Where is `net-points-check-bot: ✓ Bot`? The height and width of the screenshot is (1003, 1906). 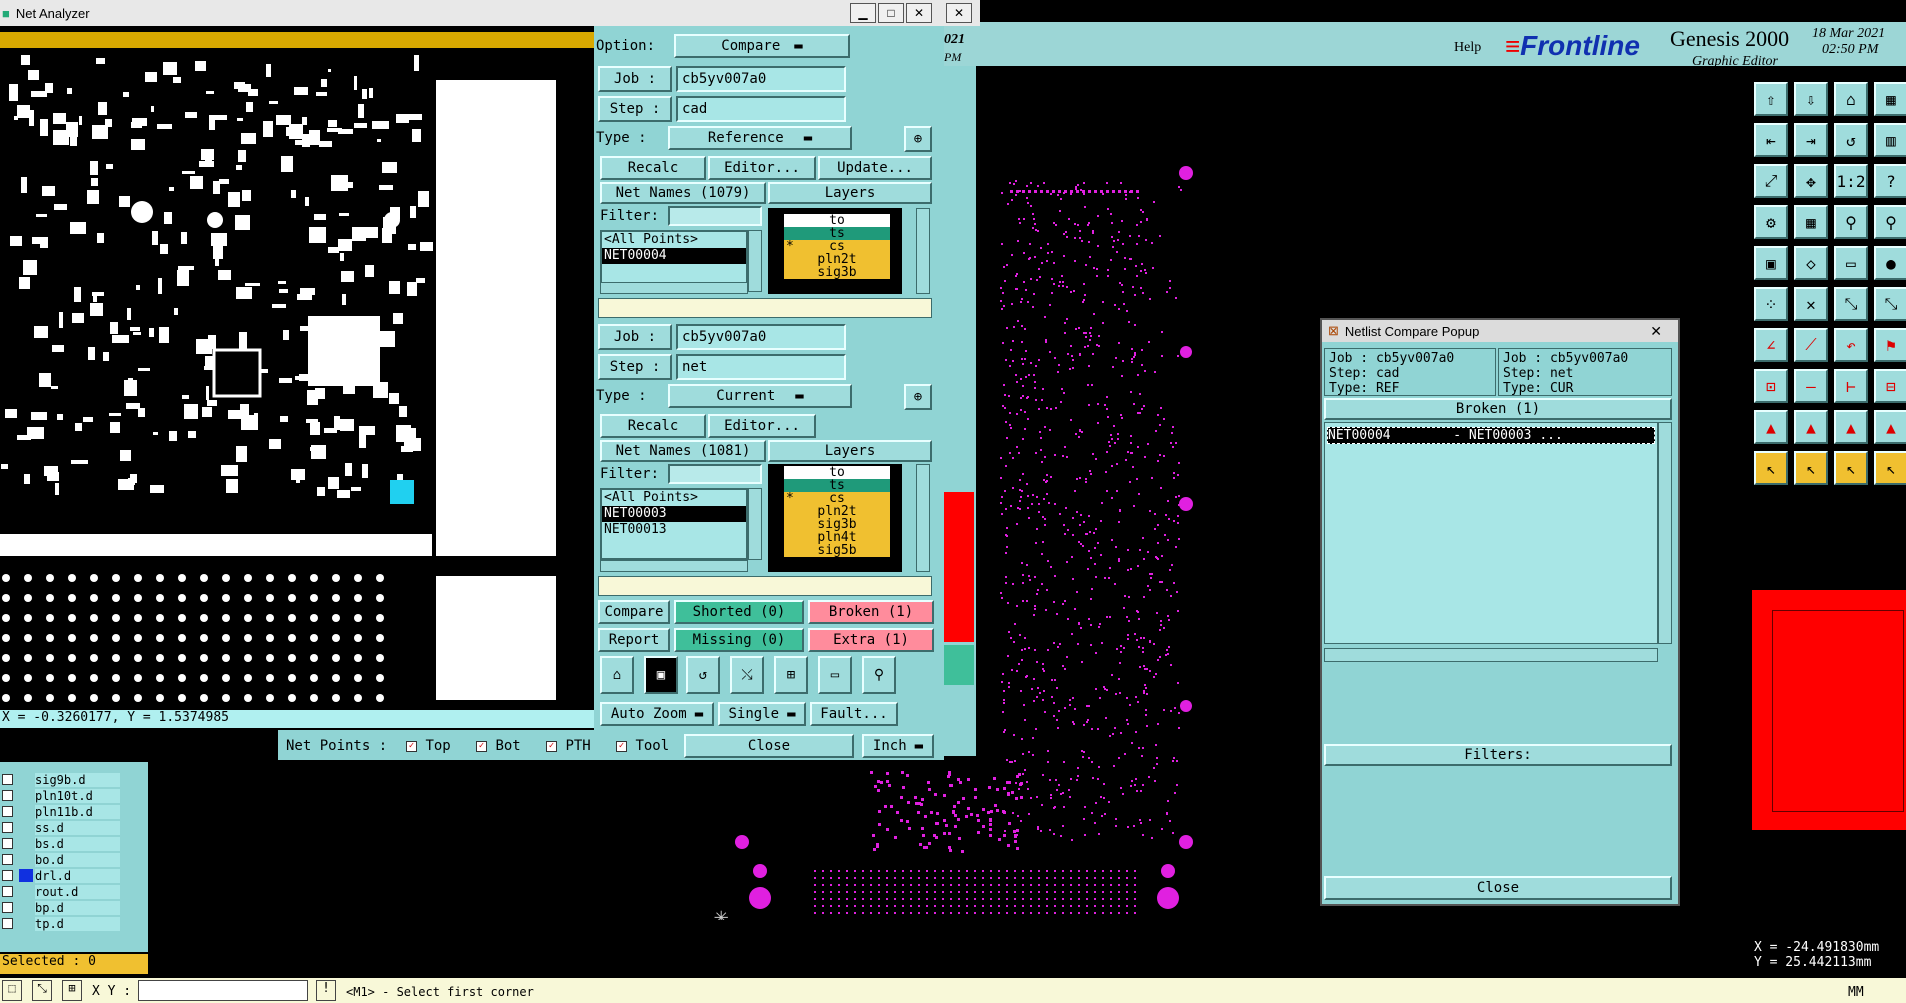
net-points-check-bot: ✓ Bot is located at coordinates (498, 746).